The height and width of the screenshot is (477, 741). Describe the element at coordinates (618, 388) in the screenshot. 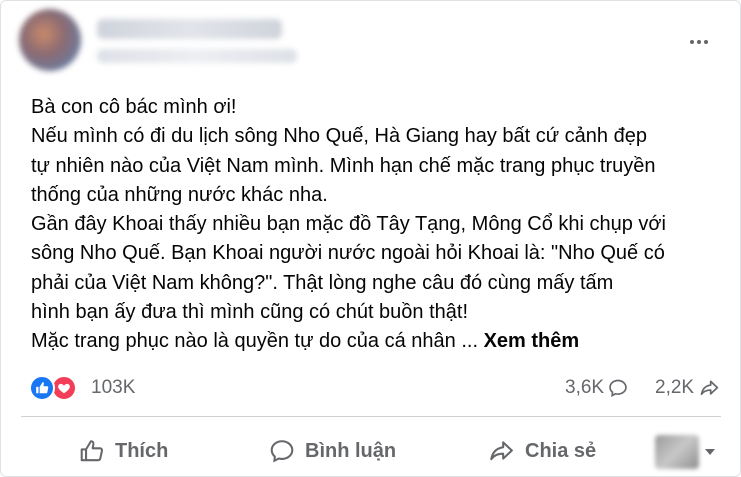

I see `comment-bubble-icon` at that location.